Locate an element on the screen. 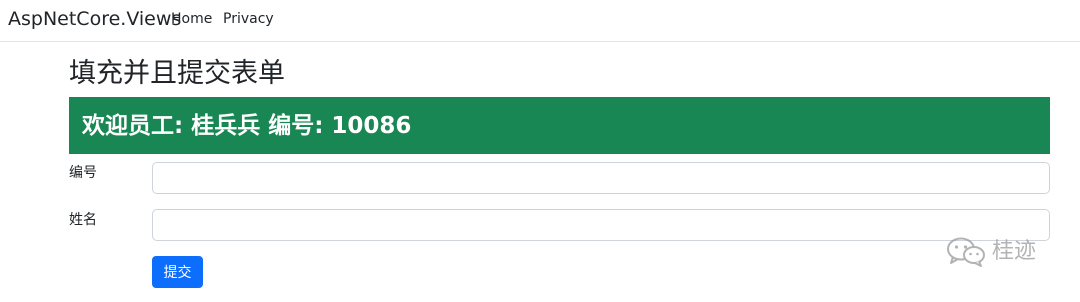 The width and height of the screenshot is (1080, 302). employee-name-input is located at coordinates (601, 225).